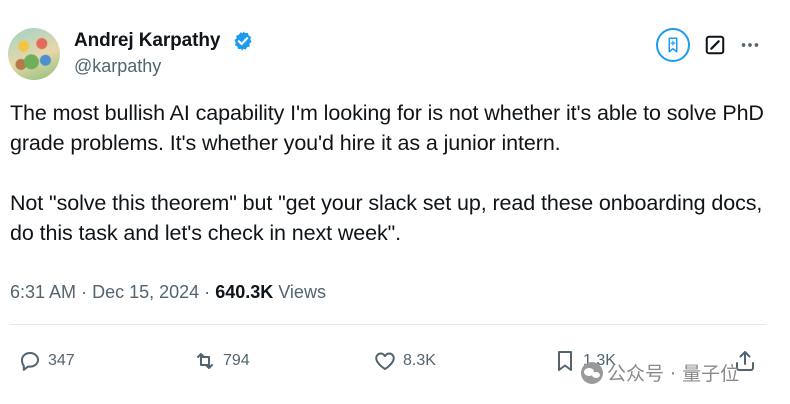  I want to click on more-button, so click(750, 45).